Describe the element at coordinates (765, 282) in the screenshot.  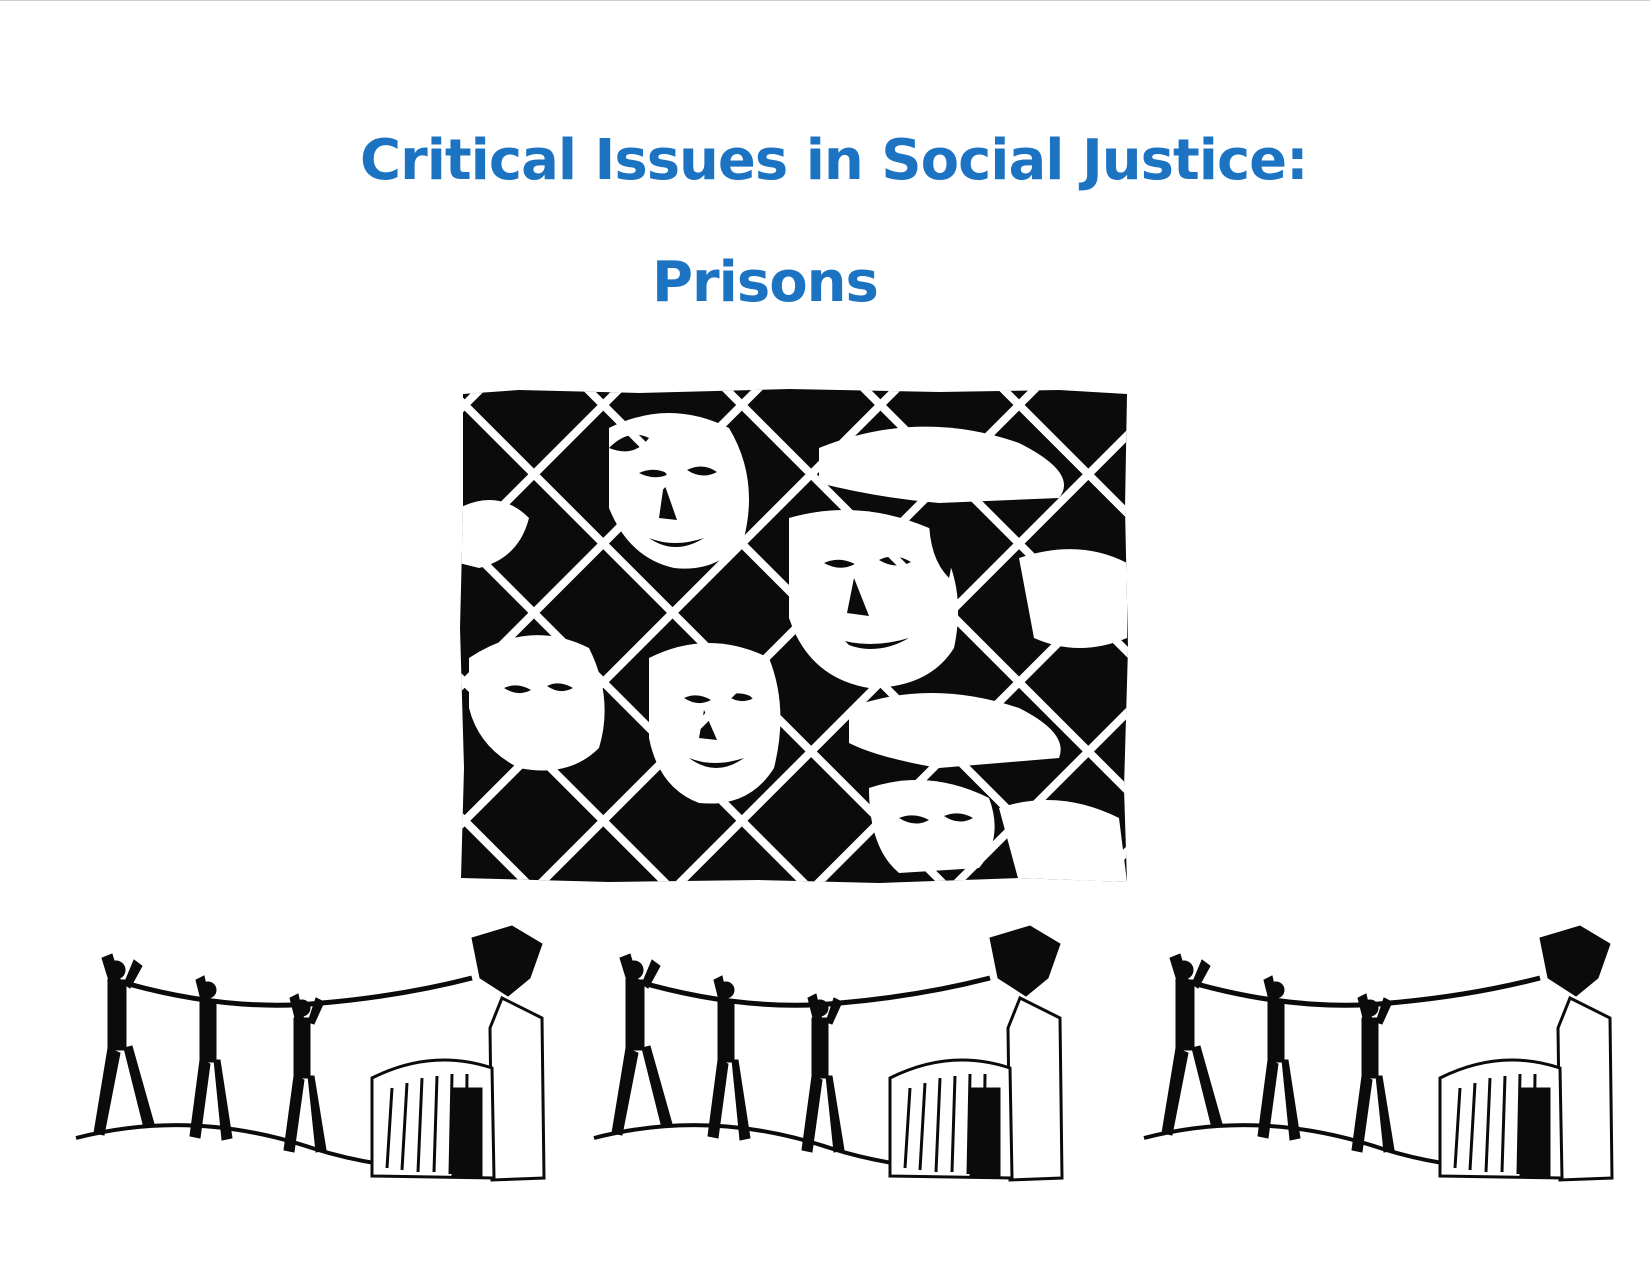
I see `document-subtitle: Prisons` at that location.